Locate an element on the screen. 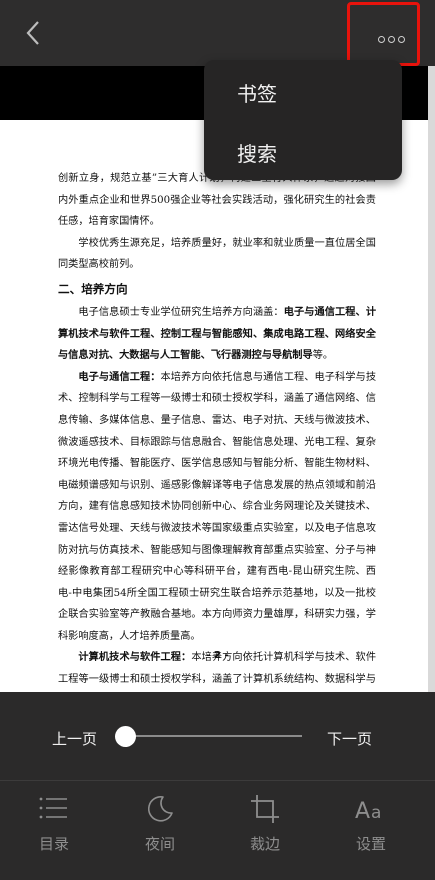  tab-label: 夜间 is located at coordinates (159, 844).